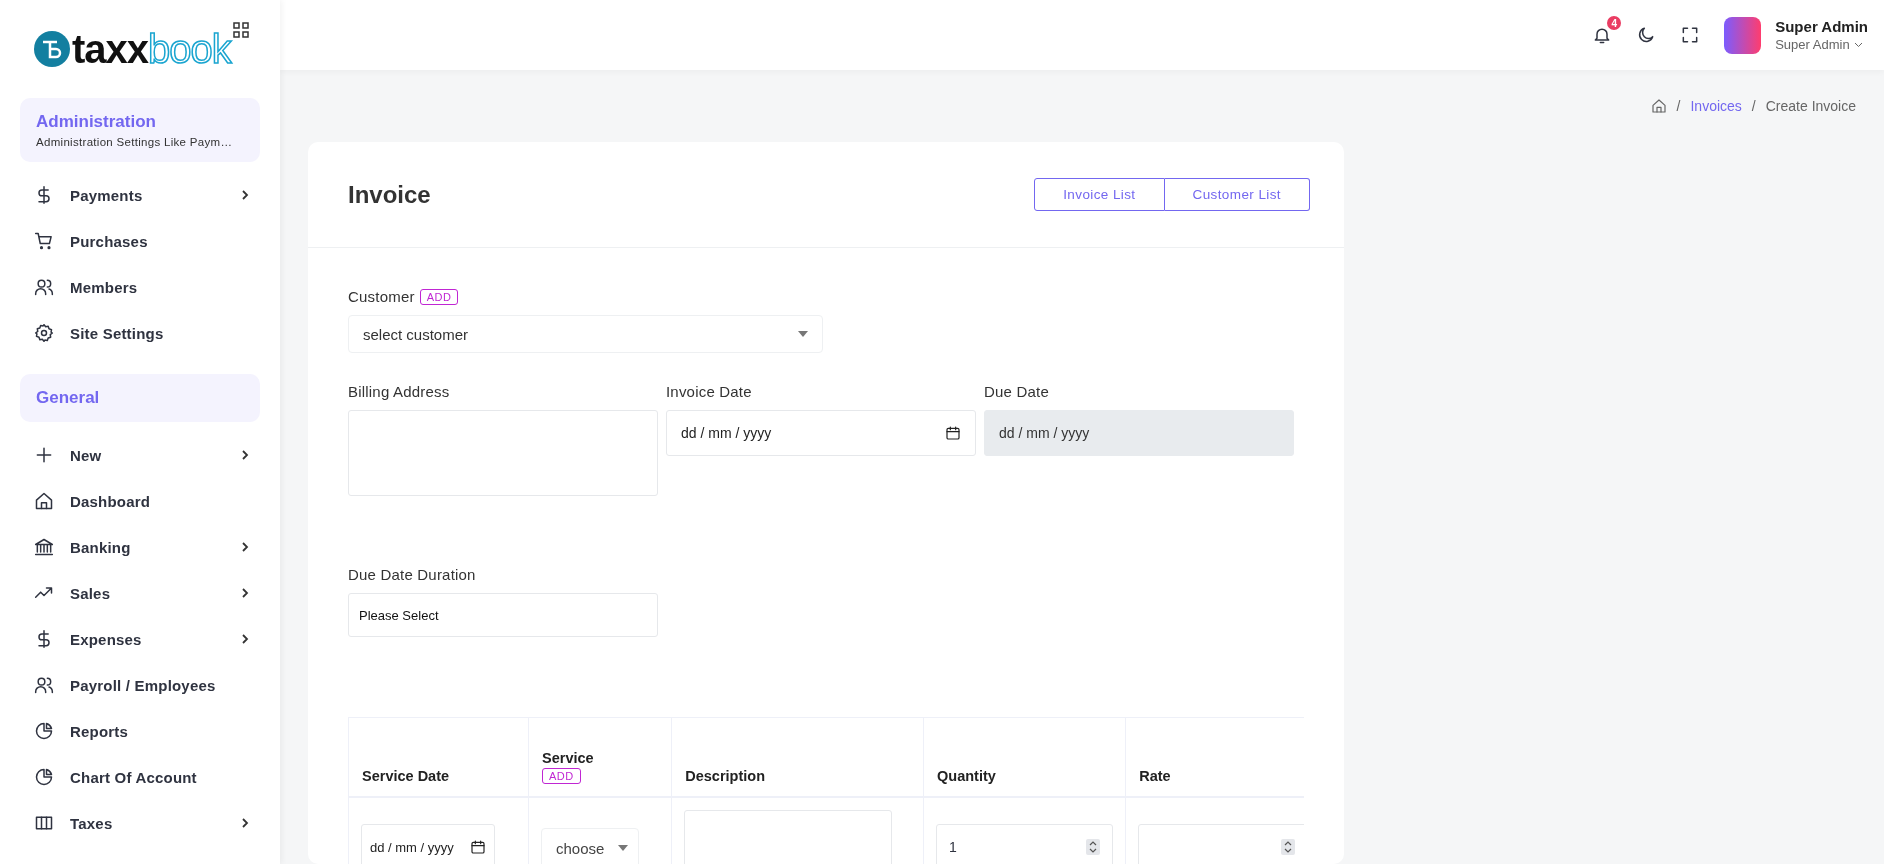 This screenshot has width=1884, height=864. Describe the element at coordinates (412, 574) in the screenshot. I see `field-label: Due Date Duration` at that location.